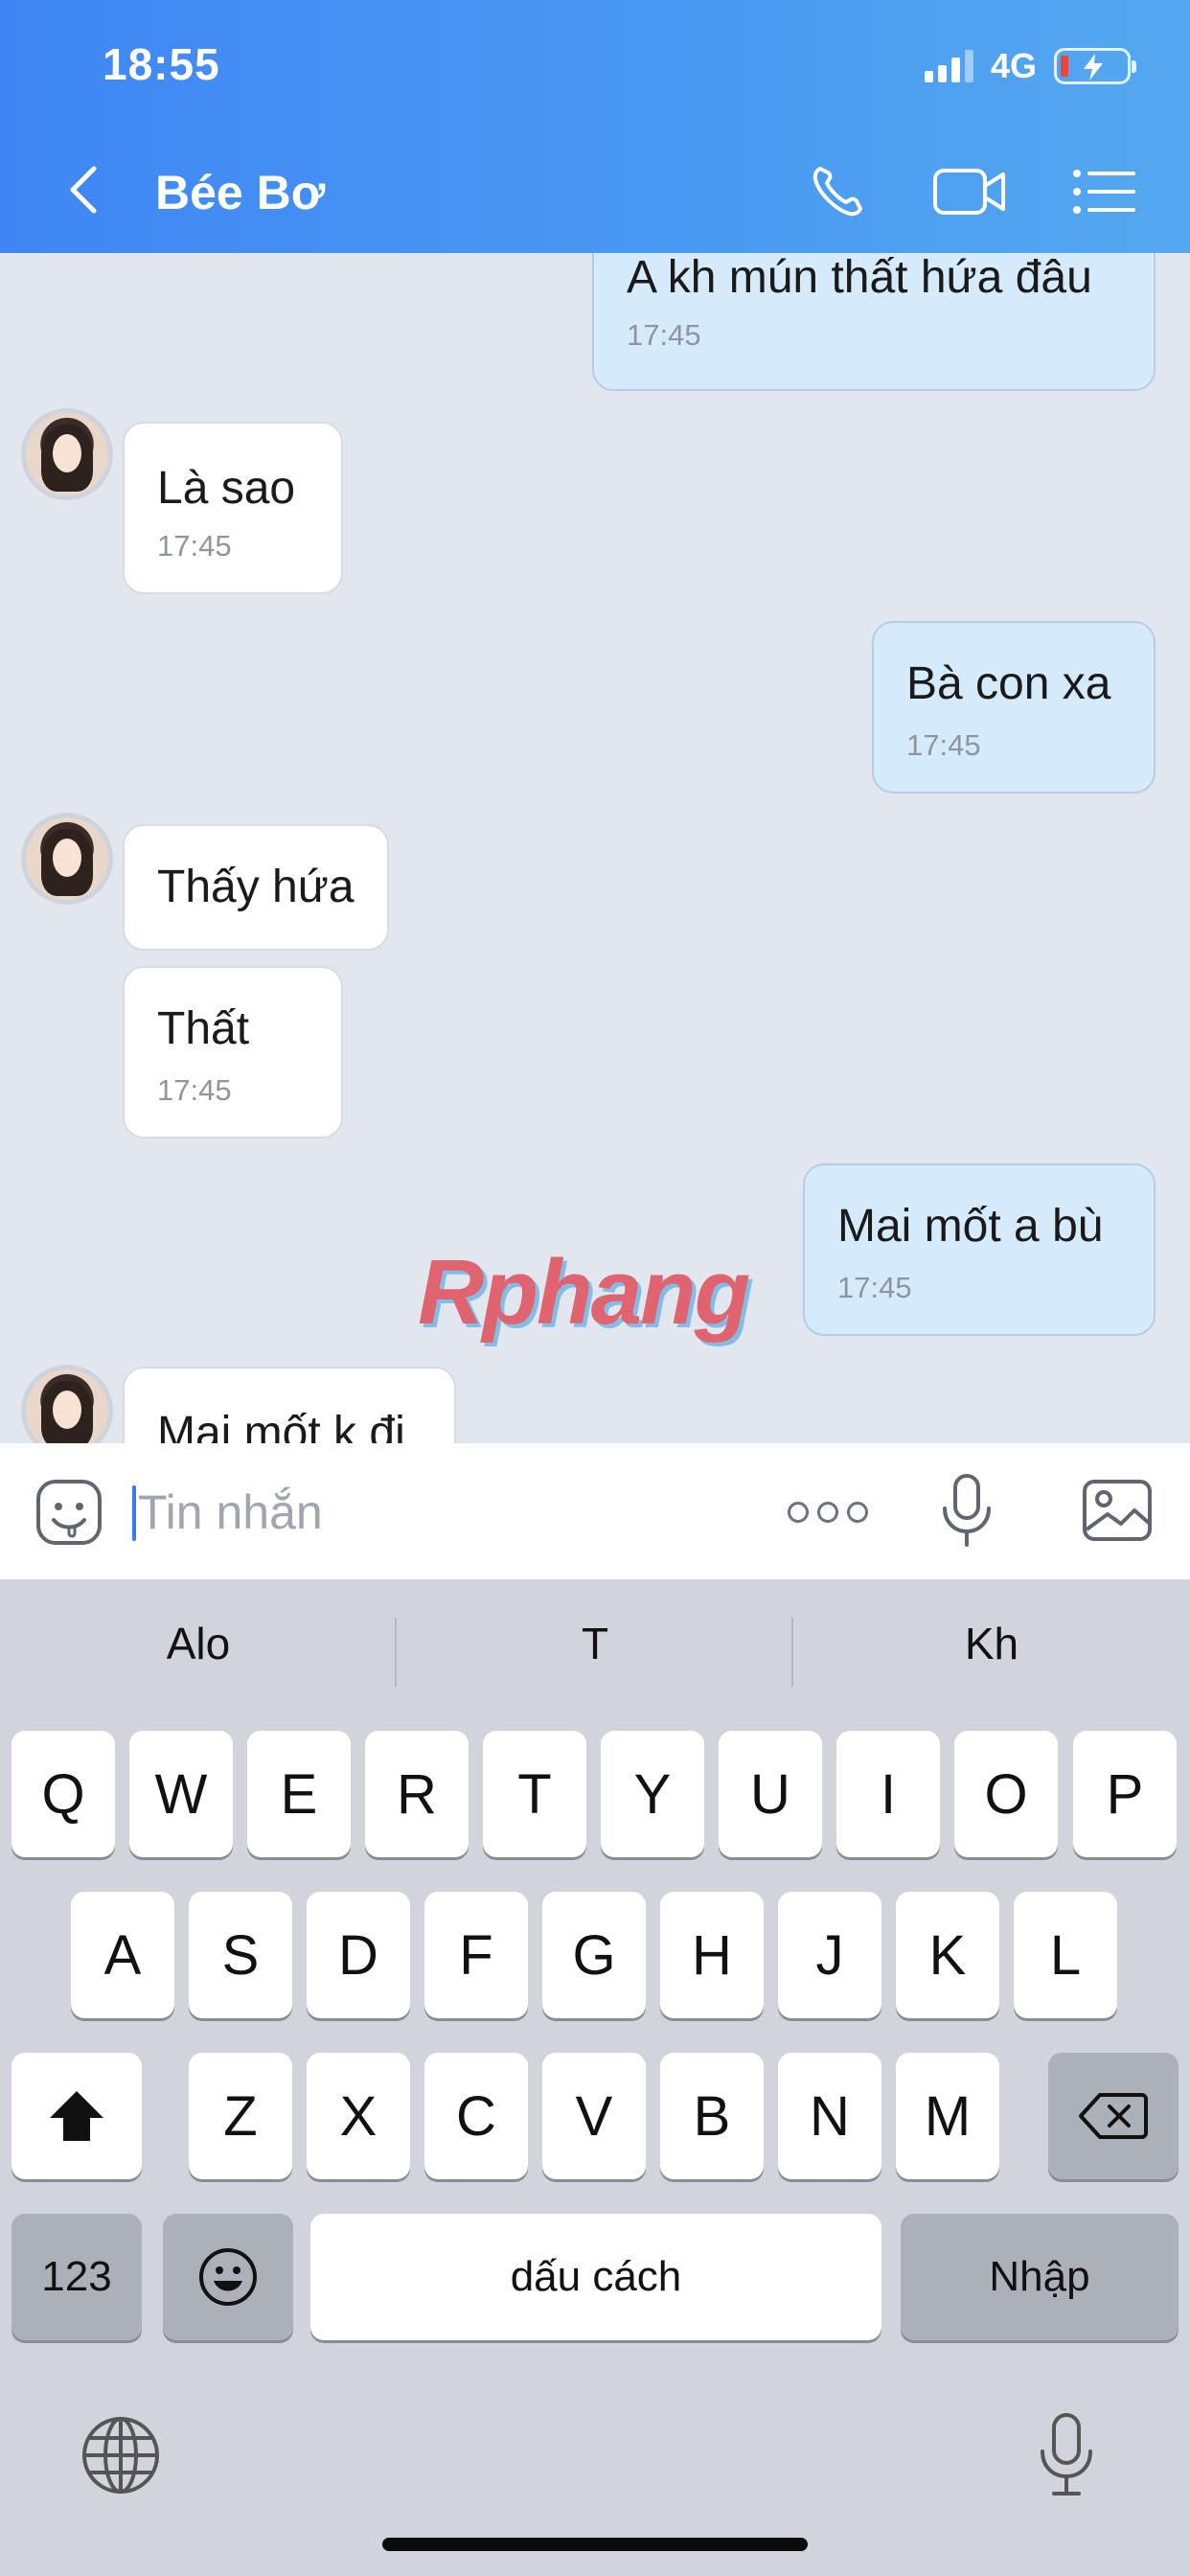 The width and height of the screenshot is (1190, 2576). What do you see at coordinates (971, 1226) in the screenshot?
I see `message-text: Mai mốt a bù` at bounding box center [971, 1226].